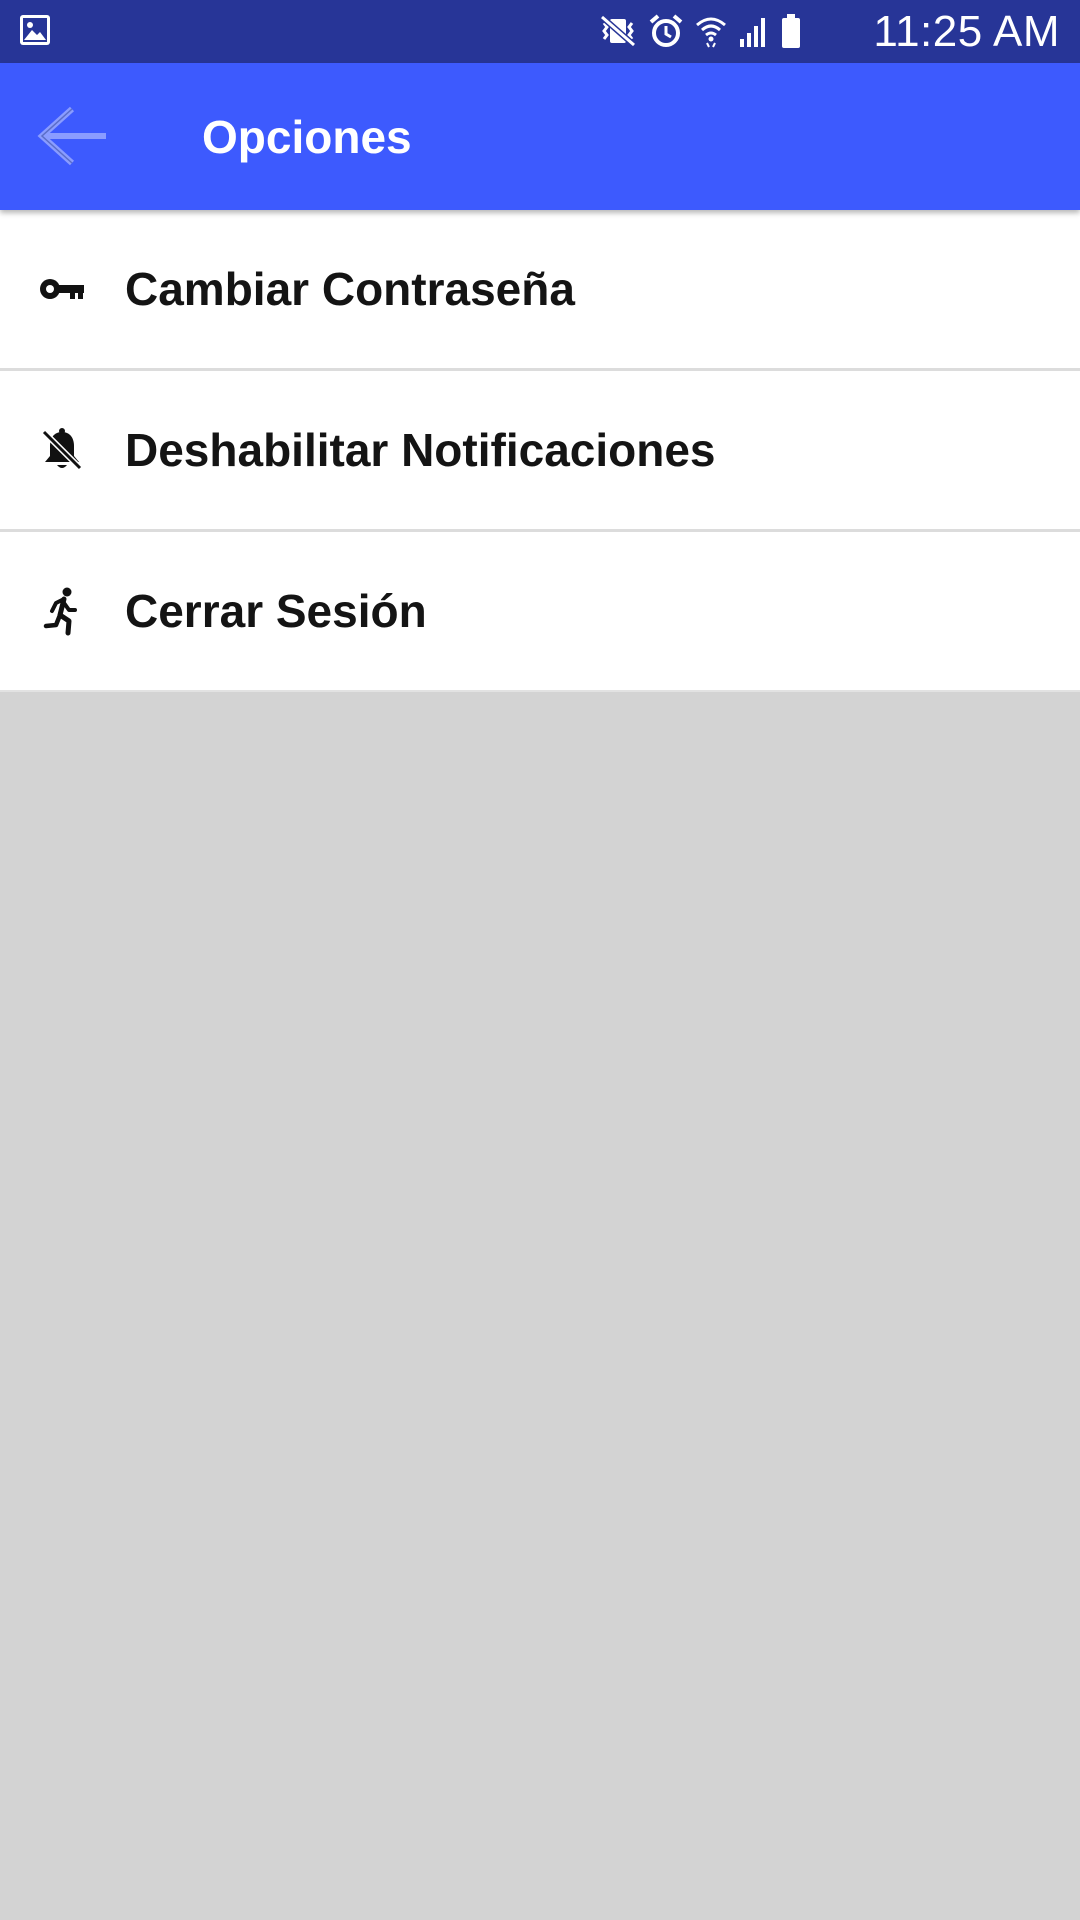 The width and height of the screenshot is (1080, 1920). What do you see at coordinates (540, 612) in the screenshot?
I see `option-logout: Cerrar Sesión` at bounding box center [540, 612].